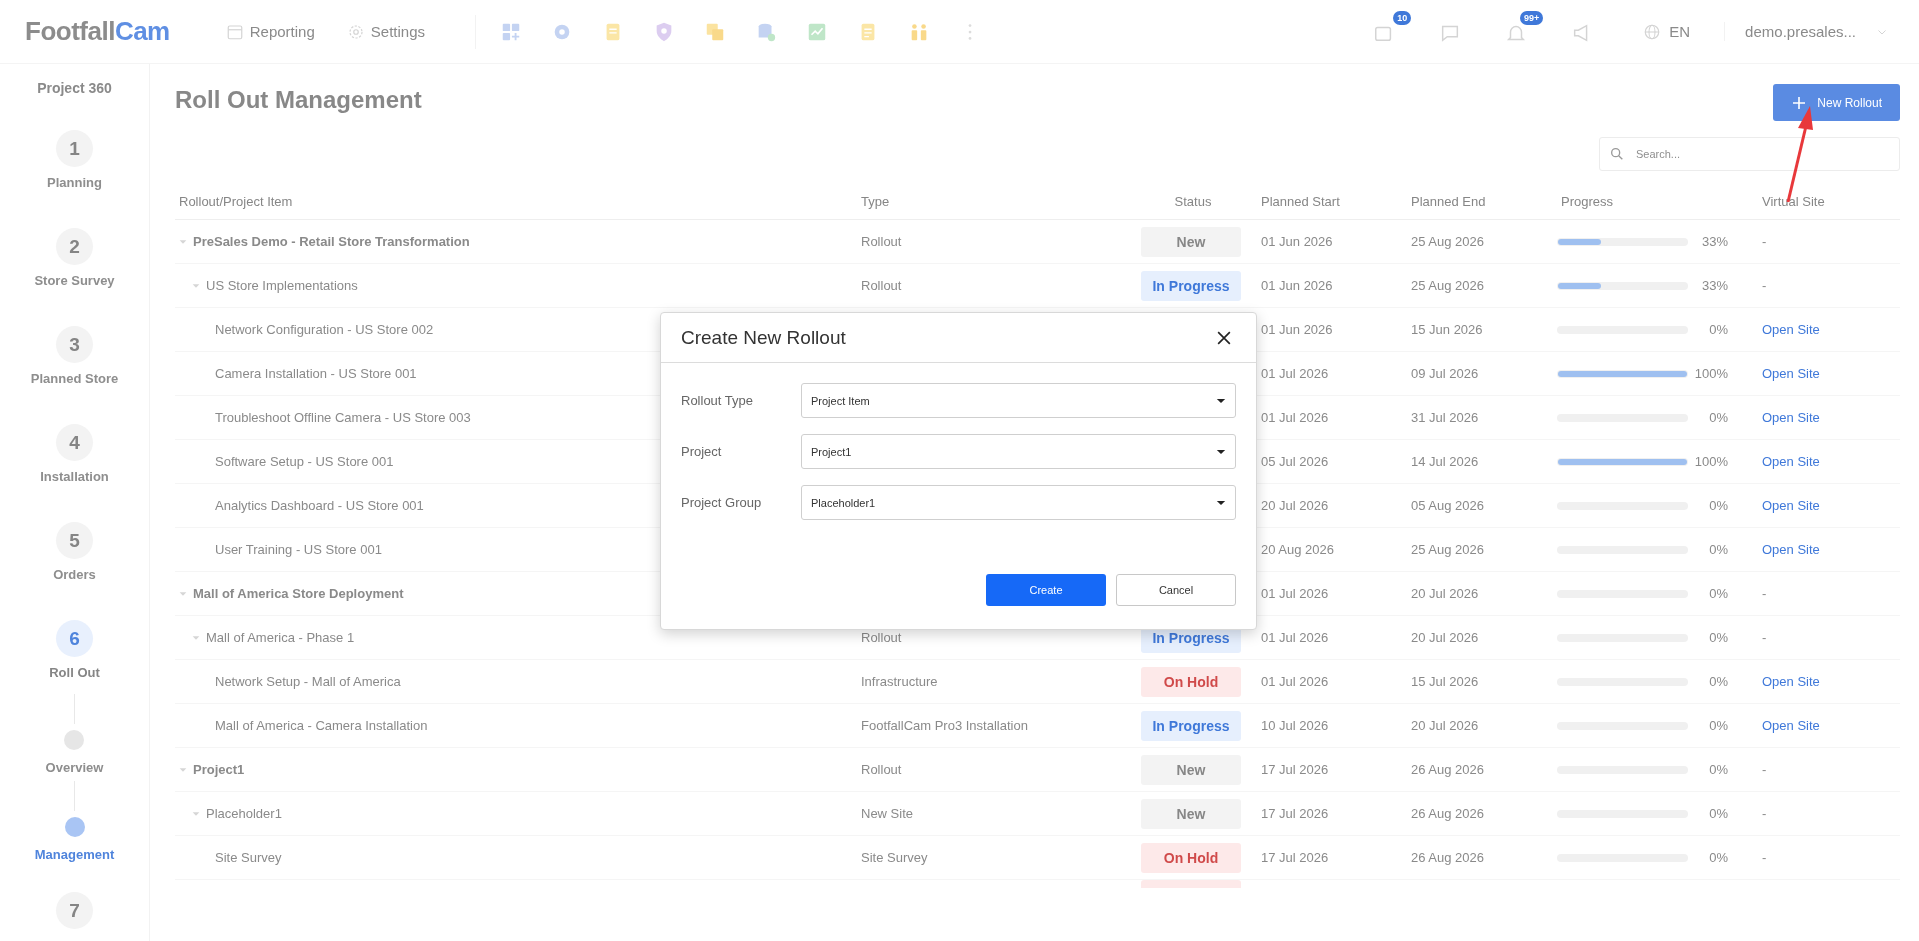 The height and width of the screenshot is (941, 1919). I want to click on new-rollout-button: New Rollout, so click(1836, 102).